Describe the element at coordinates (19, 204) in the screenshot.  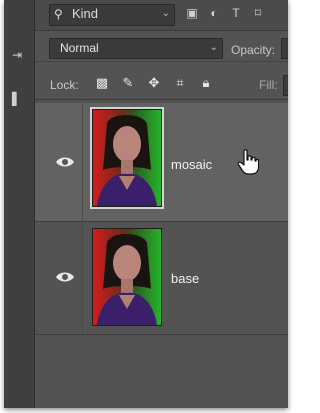
I see `panel-dock-strip: ⇥ ▌` at that location.